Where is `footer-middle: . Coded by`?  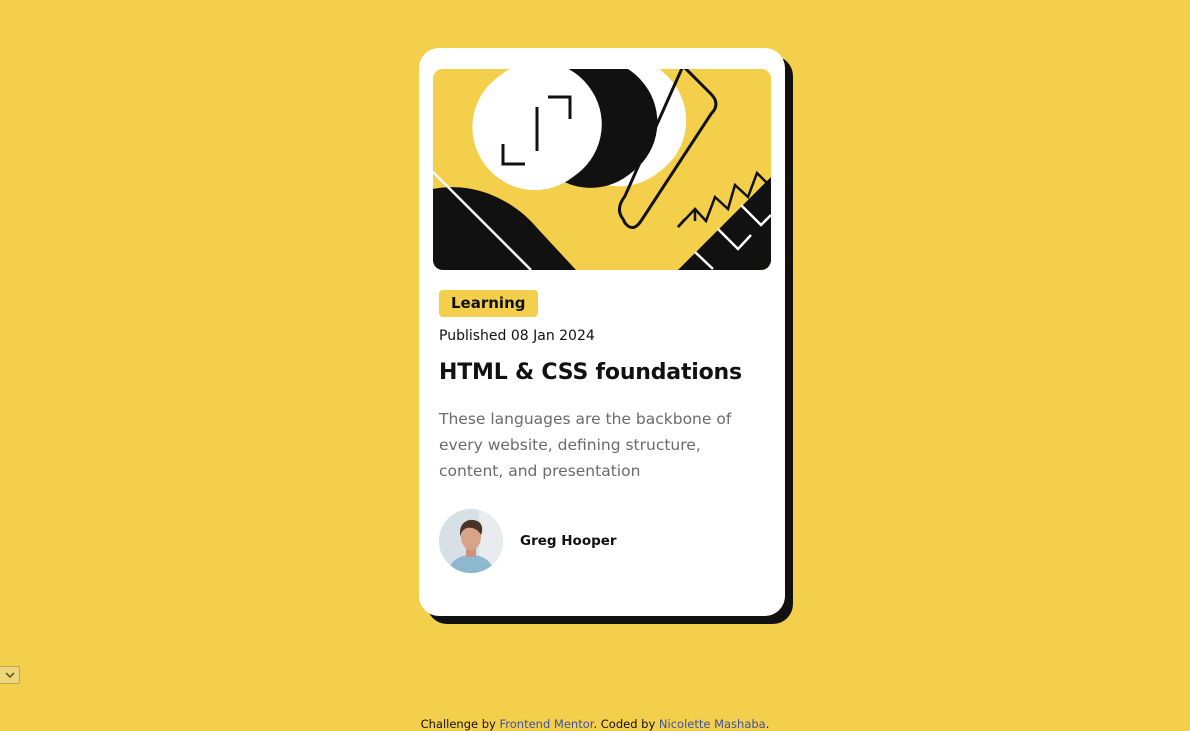 footer-middle: . Coded by is located at coordinates (624, 724).